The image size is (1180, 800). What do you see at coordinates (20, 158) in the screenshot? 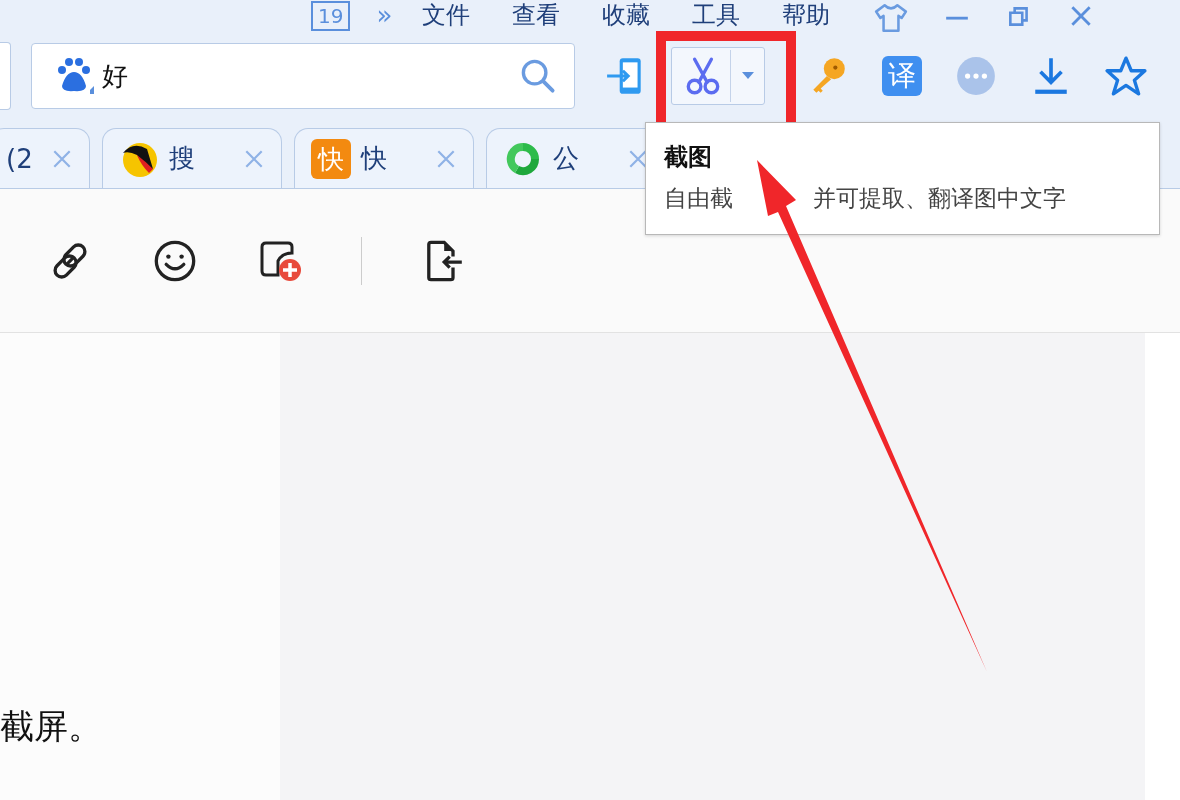
I see `tab-title: (2` at bounding box center [20, 158].